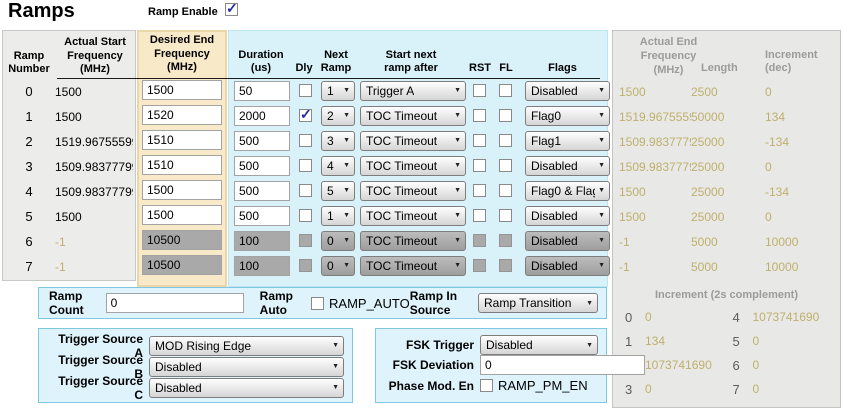 This screenshot has height=410, width=843. What do you see at coordinates (413, 90) in the screenshot?
I see `start-next-ramp-after-select: Trigger A ▼` at bounding box center [413, 90].